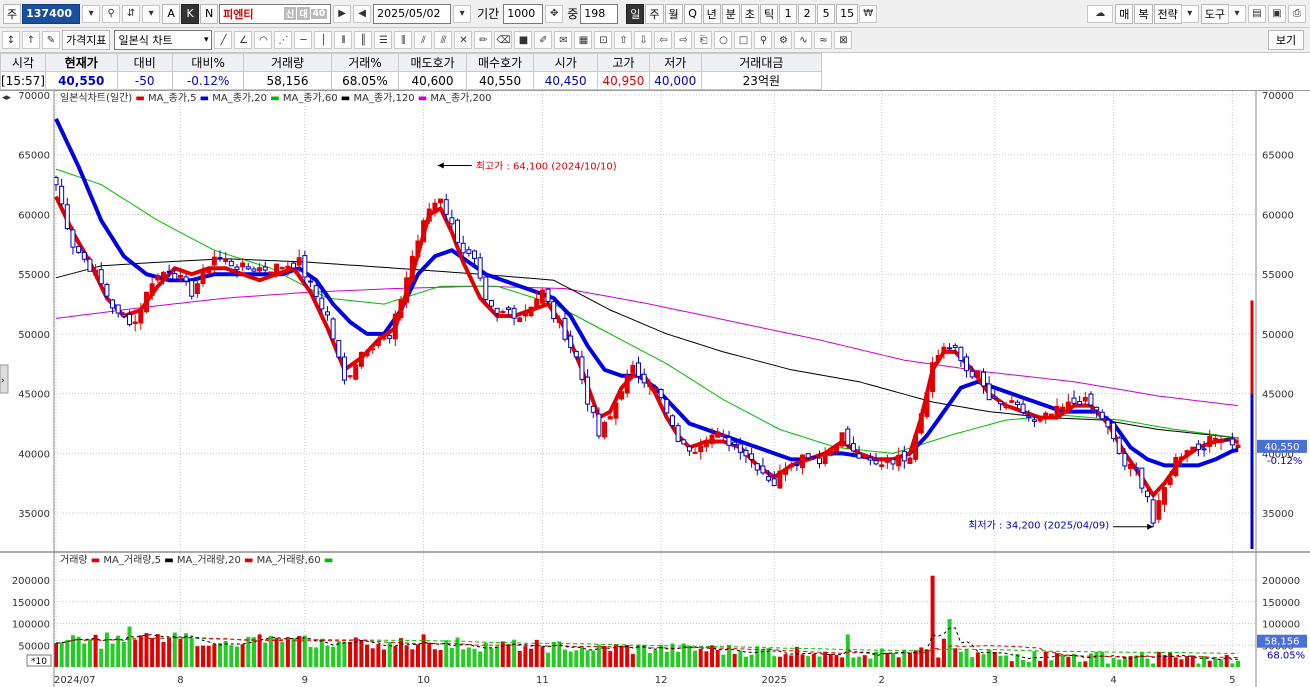  Describe the element at coordinates (243, 40) in the screenshot. I see `angle-line-icon: ∠` at that location.